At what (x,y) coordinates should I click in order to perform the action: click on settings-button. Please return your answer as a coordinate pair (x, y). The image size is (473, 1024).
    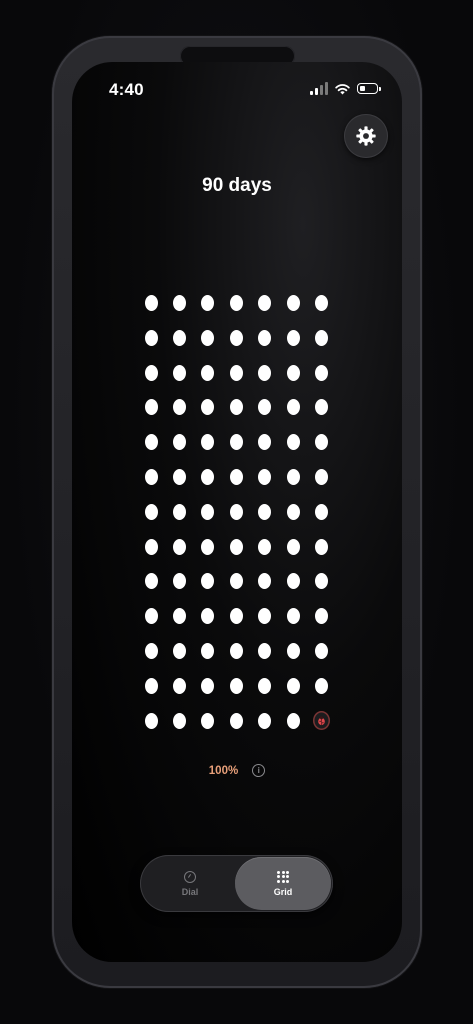
    Looking at the image, I should click on (366, 136).